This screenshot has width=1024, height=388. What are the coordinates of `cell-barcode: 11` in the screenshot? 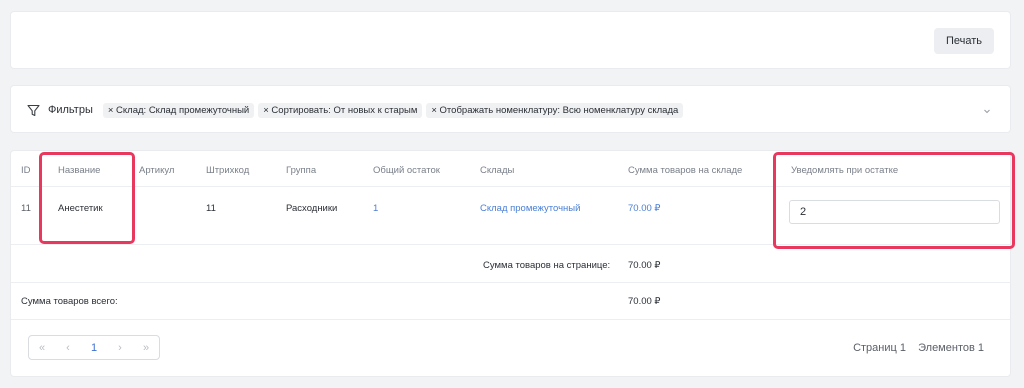 It's located at (211, 208).